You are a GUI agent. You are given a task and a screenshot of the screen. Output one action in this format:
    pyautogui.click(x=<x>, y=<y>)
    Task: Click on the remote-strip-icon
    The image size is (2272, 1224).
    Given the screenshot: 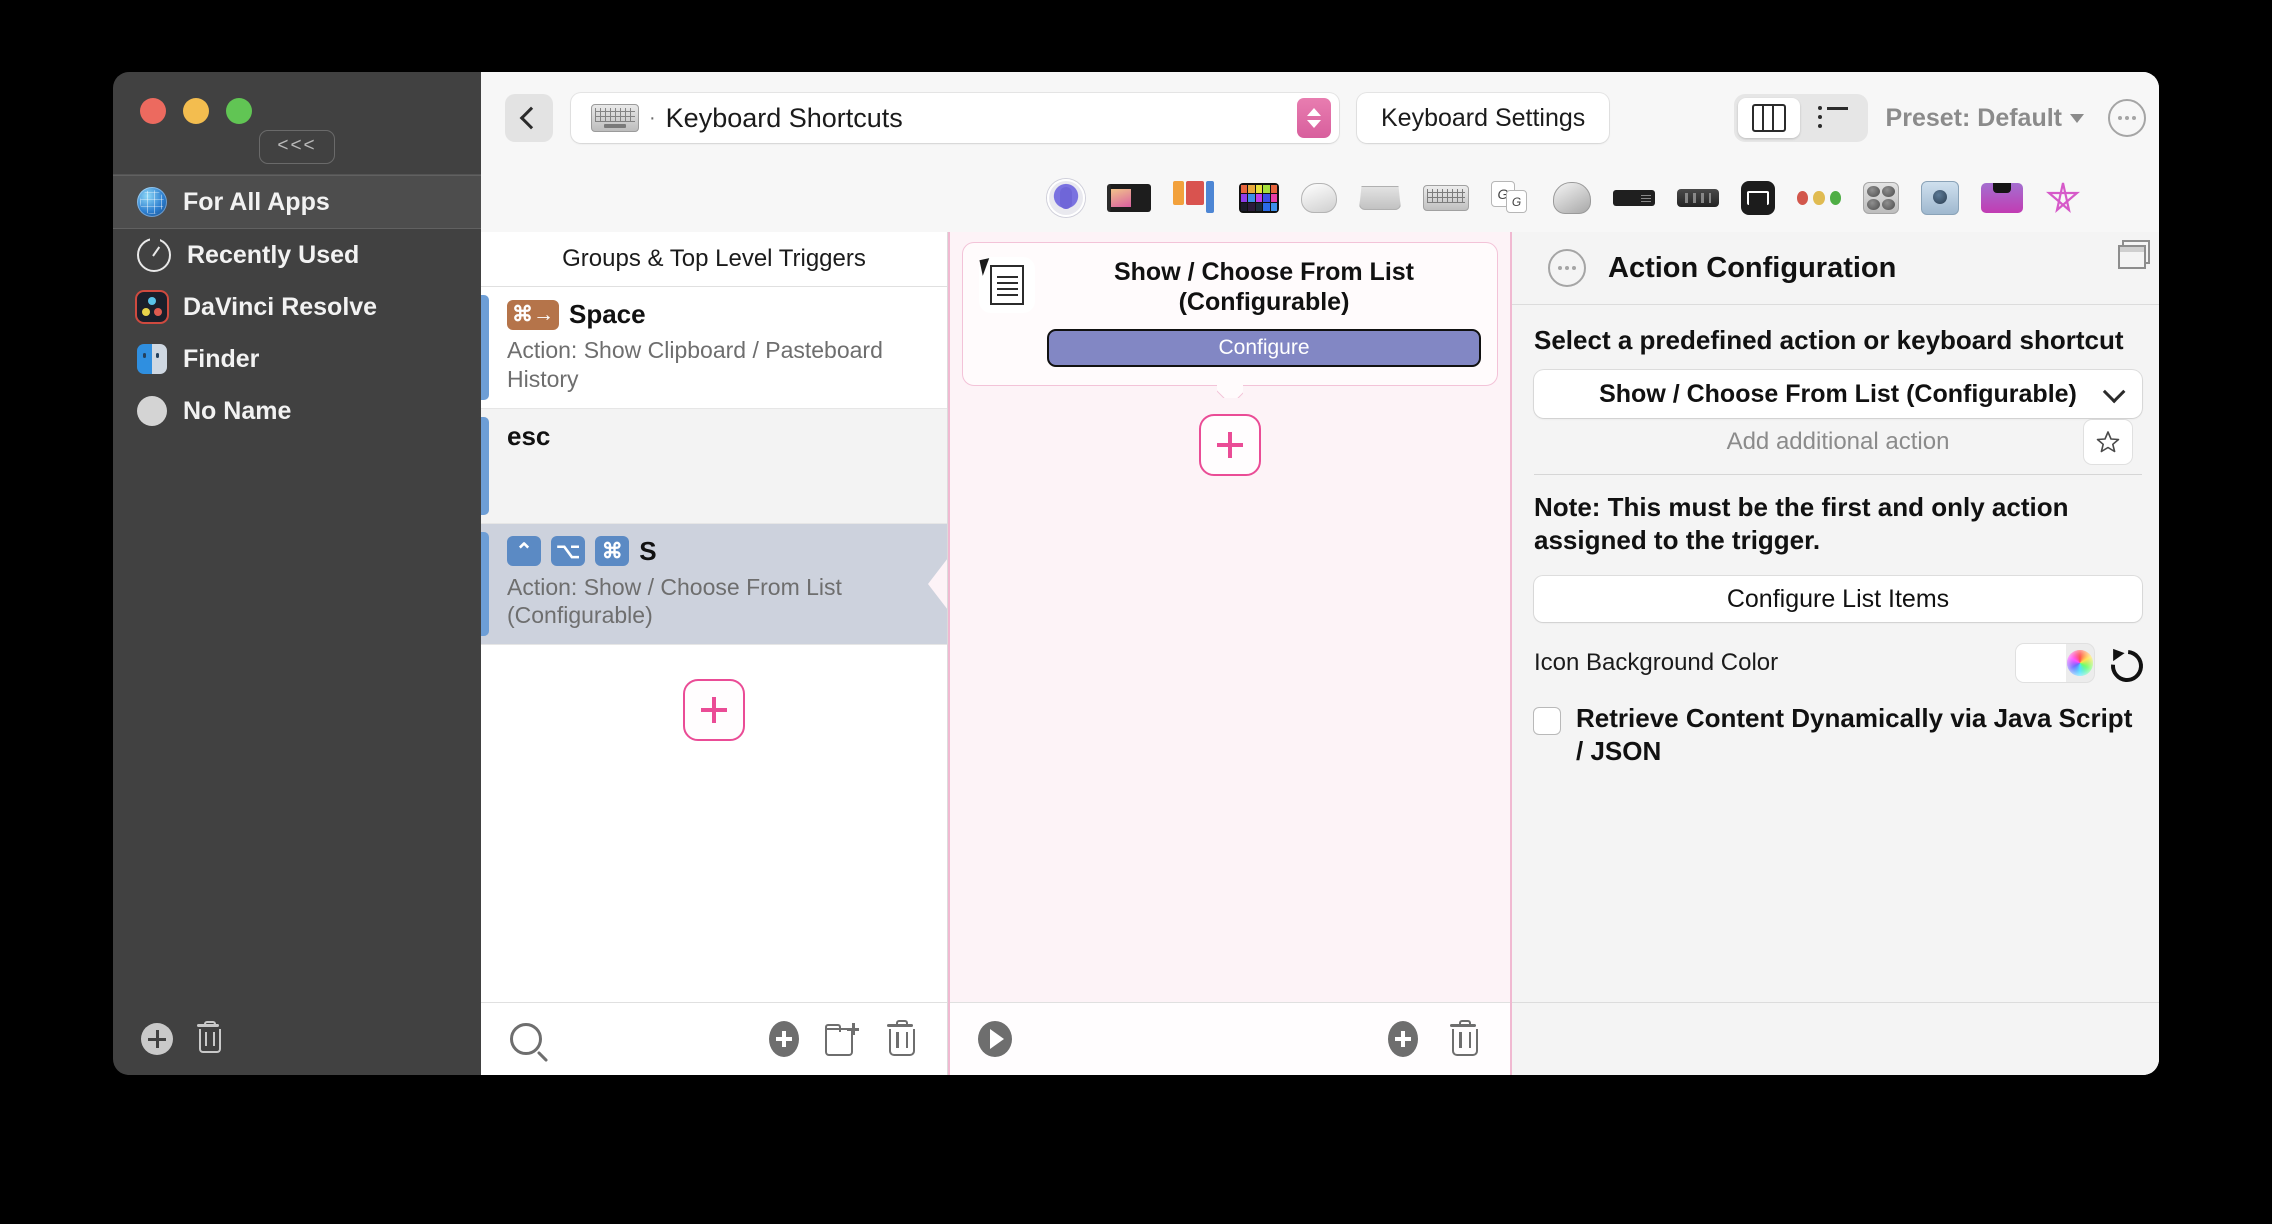 What is the action you would take?
    pyautogui.click(x=1634, y=198)
    